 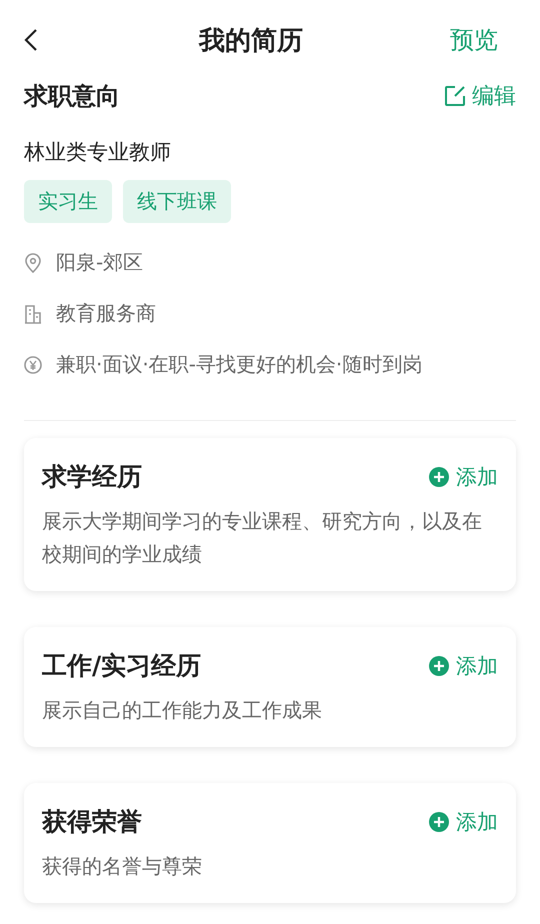 I want to click on tag: 实习生, so click(x=68, y=201).